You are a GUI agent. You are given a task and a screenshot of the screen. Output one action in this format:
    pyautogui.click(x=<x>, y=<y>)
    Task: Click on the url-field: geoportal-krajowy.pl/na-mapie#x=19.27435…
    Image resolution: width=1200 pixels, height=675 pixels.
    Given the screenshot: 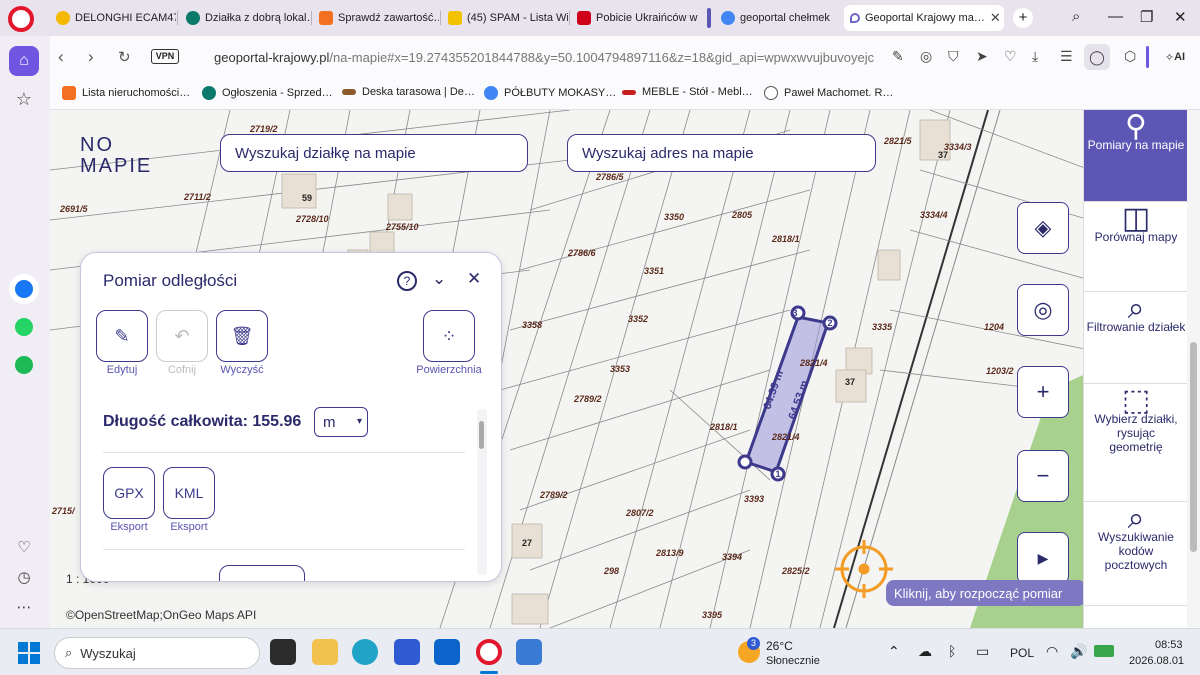 What is the action you would take?
    pyautogui.click(x=544, y=57)
    